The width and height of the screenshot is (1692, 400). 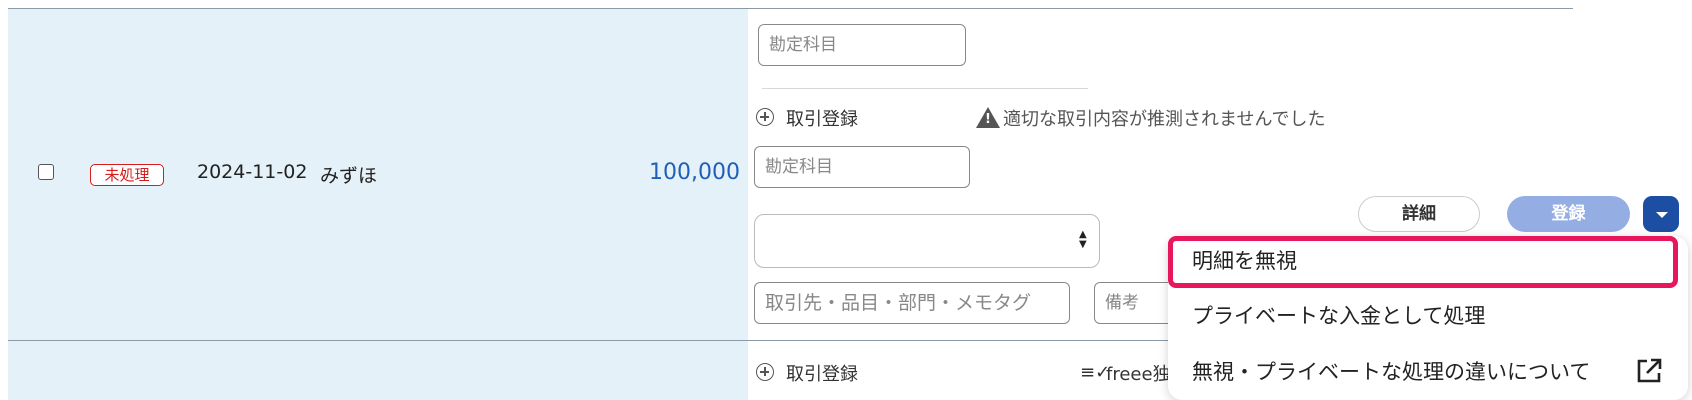 What do you see at coordinates (988, 119) in the screenshot?
I see `warning-icon-mark: !` at bounding box center [988, 119].